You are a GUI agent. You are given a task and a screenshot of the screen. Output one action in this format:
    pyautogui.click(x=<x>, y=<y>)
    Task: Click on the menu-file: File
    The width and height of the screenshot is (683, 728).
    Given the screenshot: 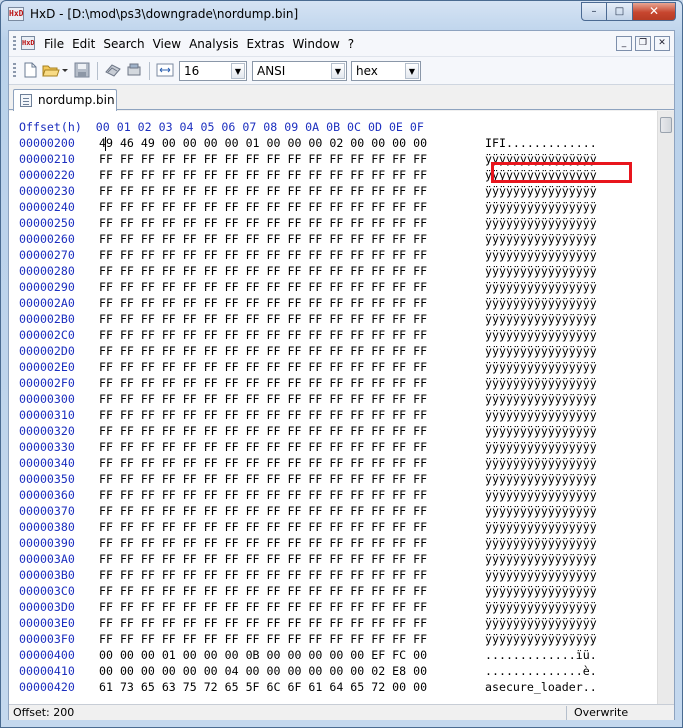 What is the action you would take?
    pyautogui.click(x=54, y=44)
    